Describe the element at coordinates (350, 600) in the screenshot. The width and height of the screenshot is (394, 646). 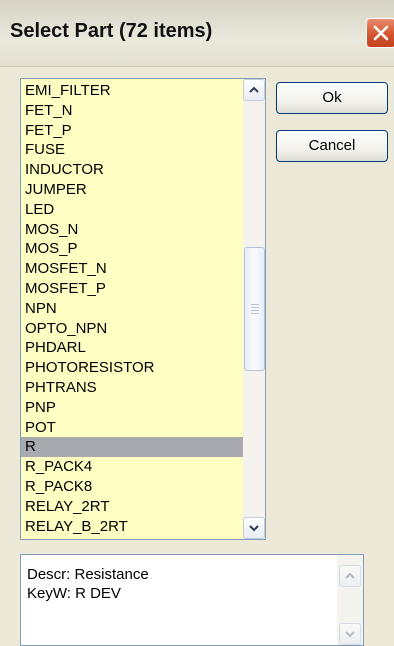
I see `description-scrollbar` at that location.